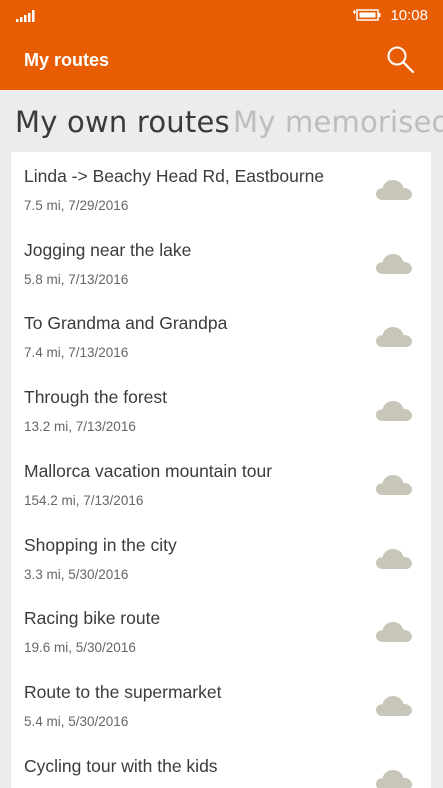 Image resolution: width=443 pixels, height=788 pixels. I want to click on route-name: Route to the supermarket, so click(123, 691).